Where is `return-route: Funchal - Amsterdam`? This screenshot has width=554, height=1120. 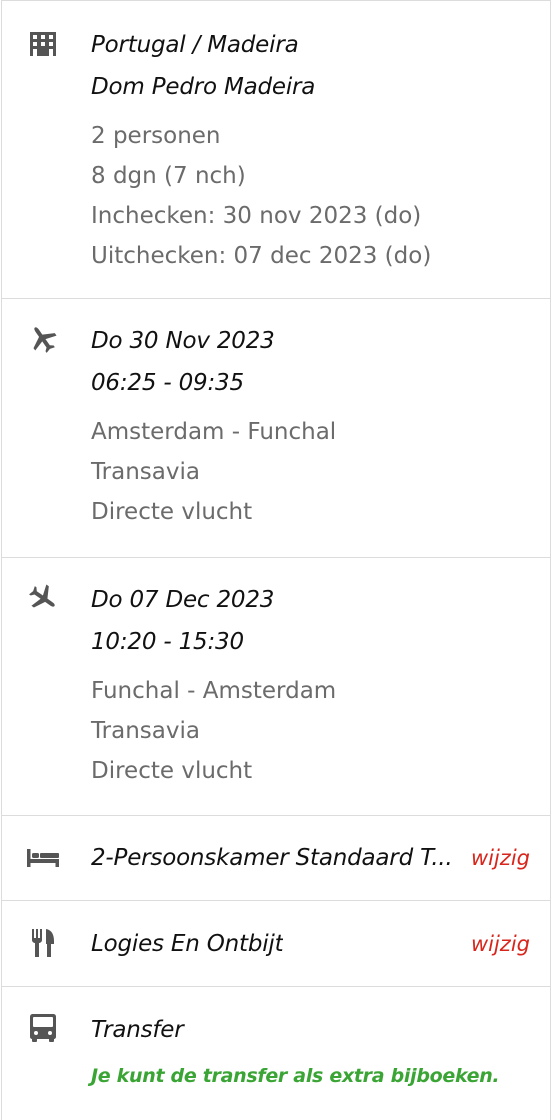 return-route: Funchal - Amsterdam is located at coordinates (214, 691).